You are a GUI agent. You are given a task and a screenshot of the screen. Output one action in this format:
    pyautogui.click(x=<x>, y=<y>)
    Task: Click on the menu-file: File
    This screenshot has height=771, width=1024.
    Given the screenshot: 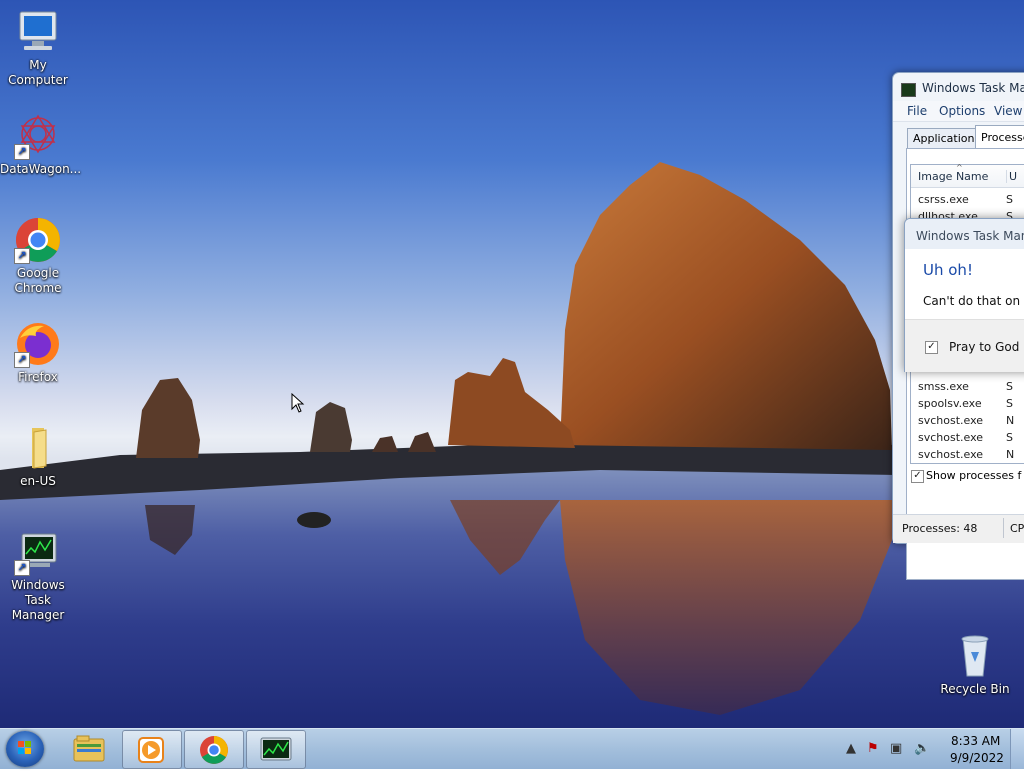 What is the action you would take?
    pyautogui.click(x=917, y=111)
    